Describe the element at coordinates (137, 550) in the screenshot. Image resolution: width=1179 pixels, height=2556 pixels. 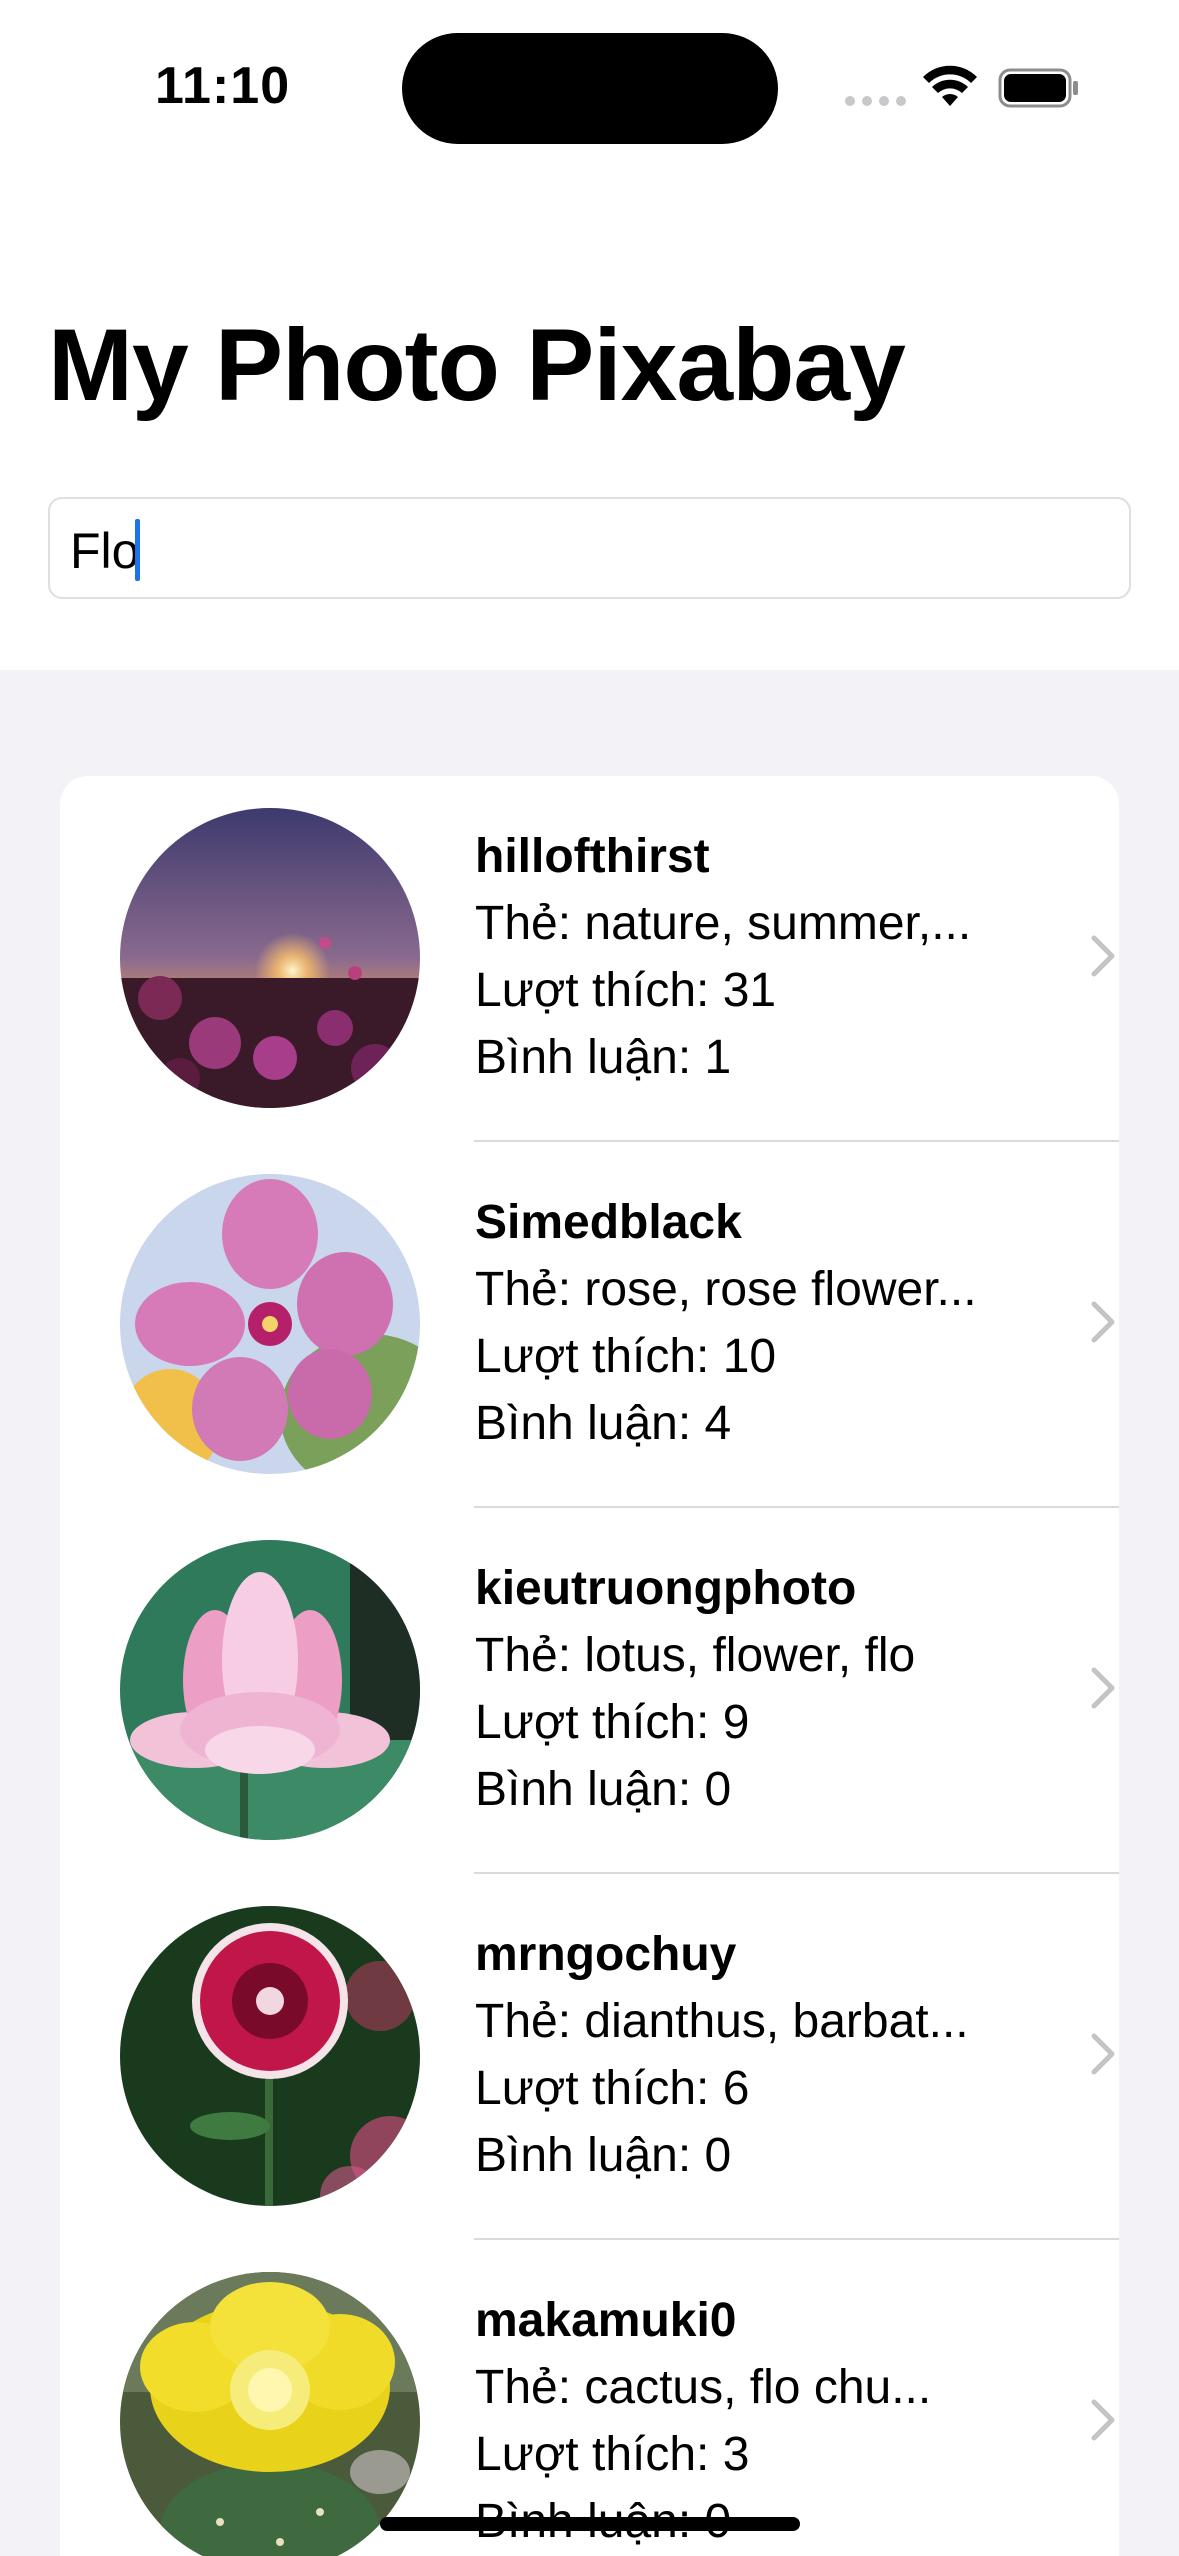
I see `text-caret` at that location.